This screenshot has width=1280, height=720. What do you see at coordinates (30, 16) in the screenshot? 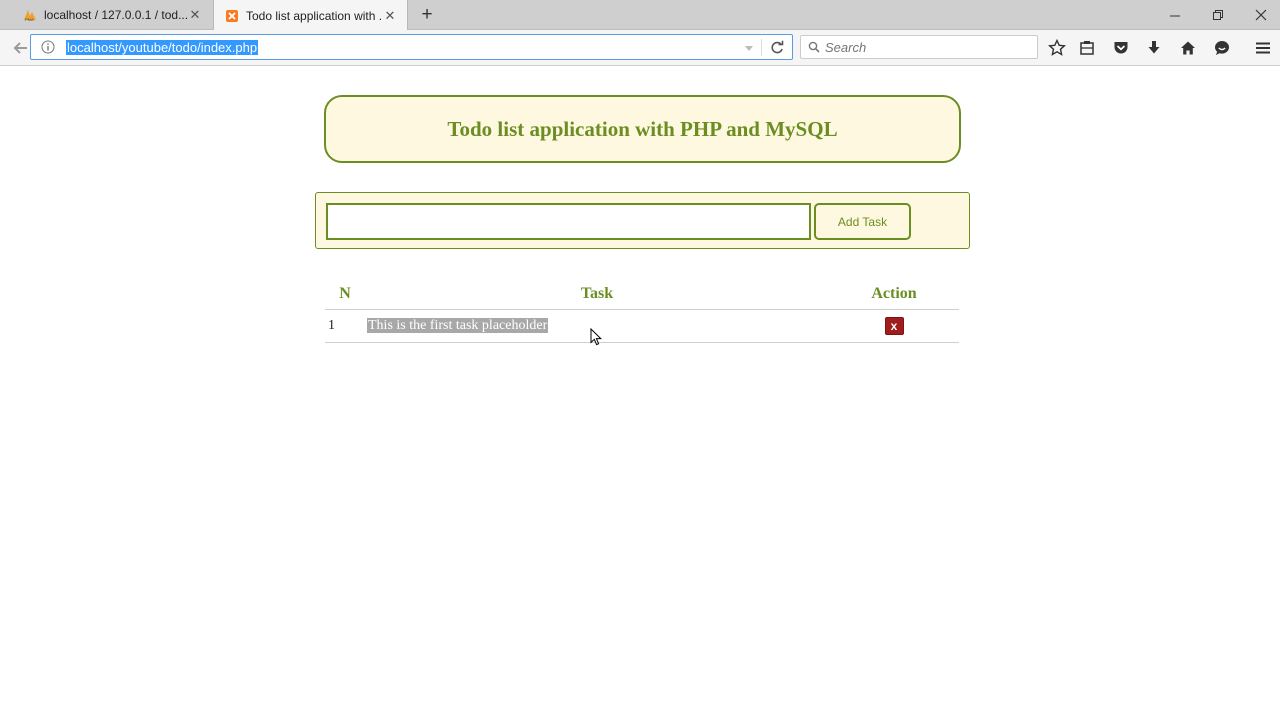
I see `phpmyadmin-icon: PMA` at bounding box center [30, 16].